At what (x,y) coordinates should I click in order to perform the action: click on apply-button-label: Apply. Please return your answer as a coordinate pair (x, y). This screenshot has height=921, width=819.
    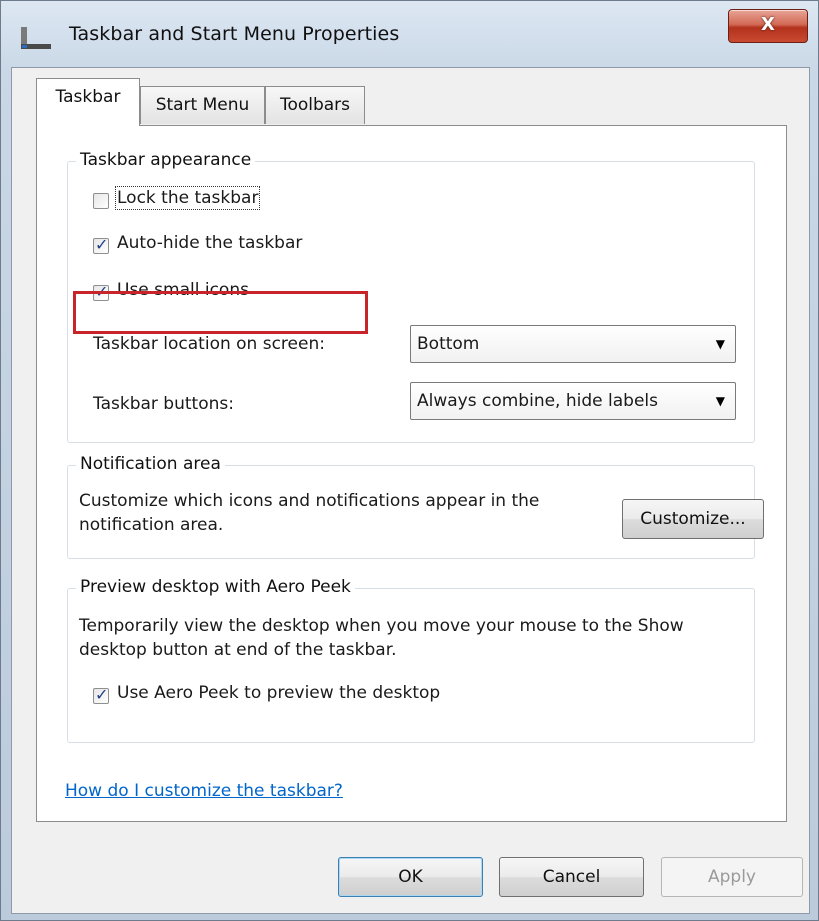
    Looking at the image, I should click on (732, 877).